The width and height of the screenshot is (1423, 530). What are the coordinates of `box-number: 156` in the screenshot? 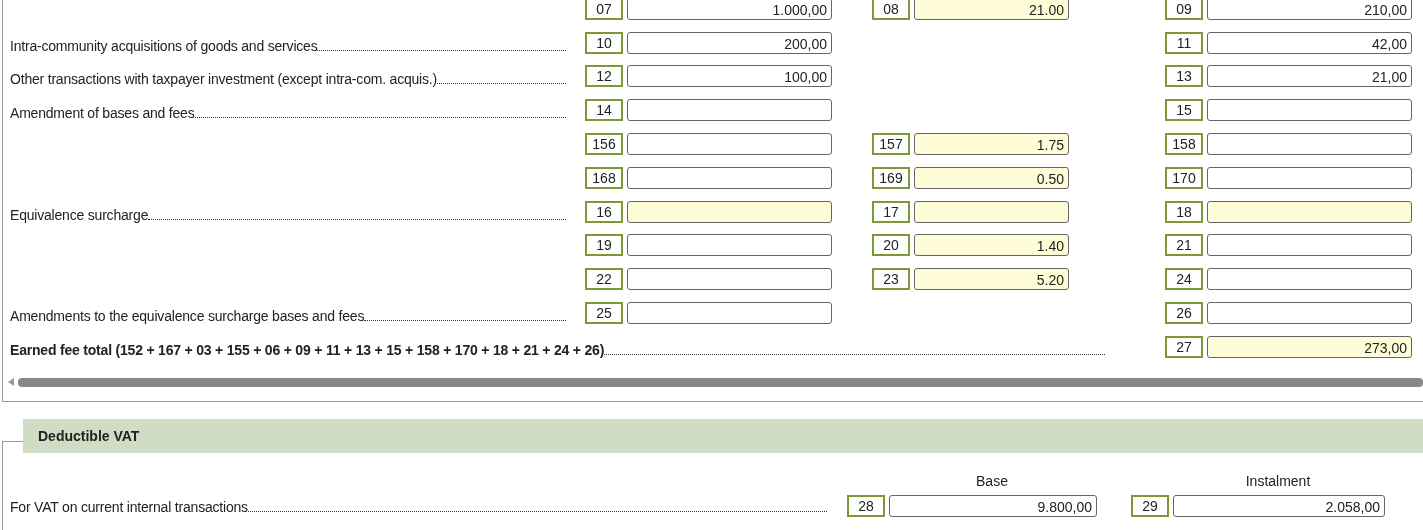 It's located at (604, 144).